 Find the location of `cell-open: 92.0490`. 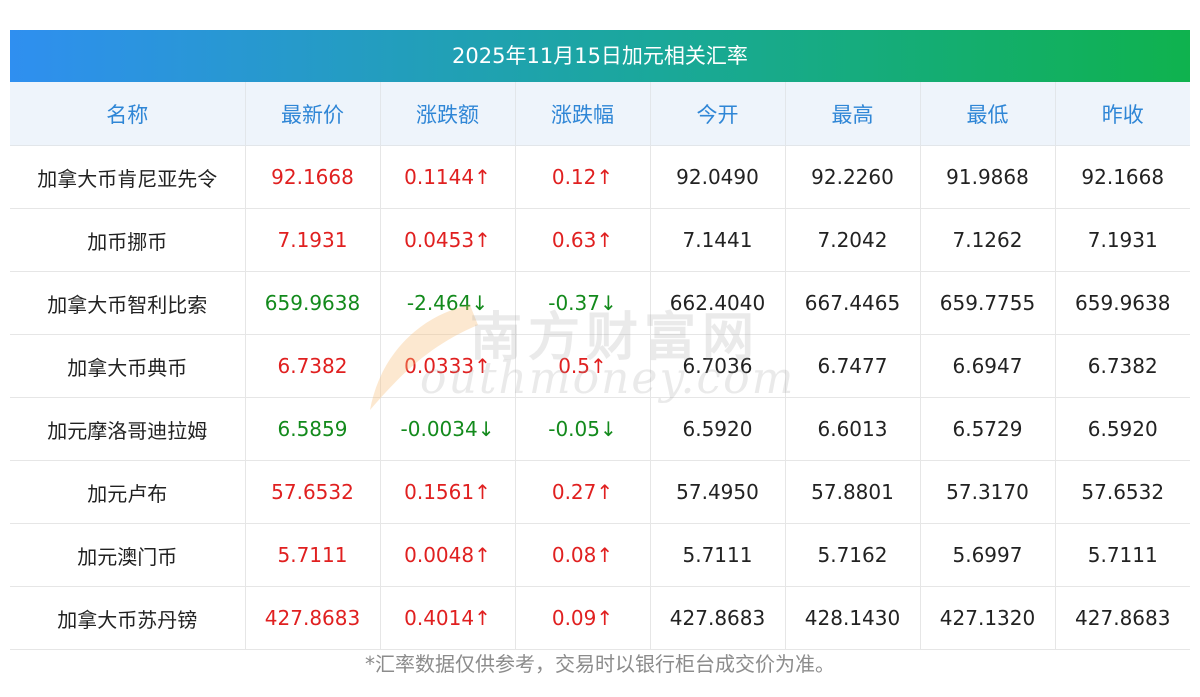

cell-open: 92.0490 is located at coordinates (718, 177).